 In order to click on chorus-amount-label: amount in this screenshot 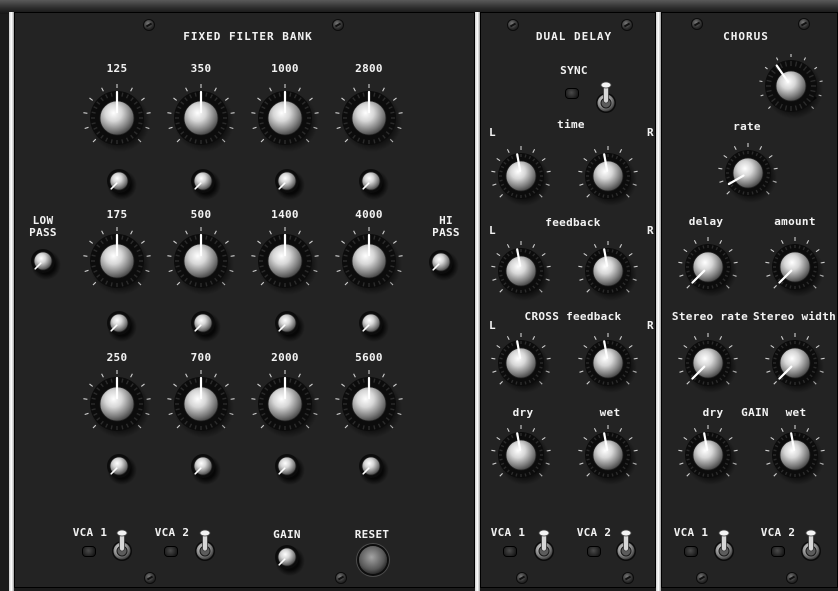, I will do `click(795, 221)`.